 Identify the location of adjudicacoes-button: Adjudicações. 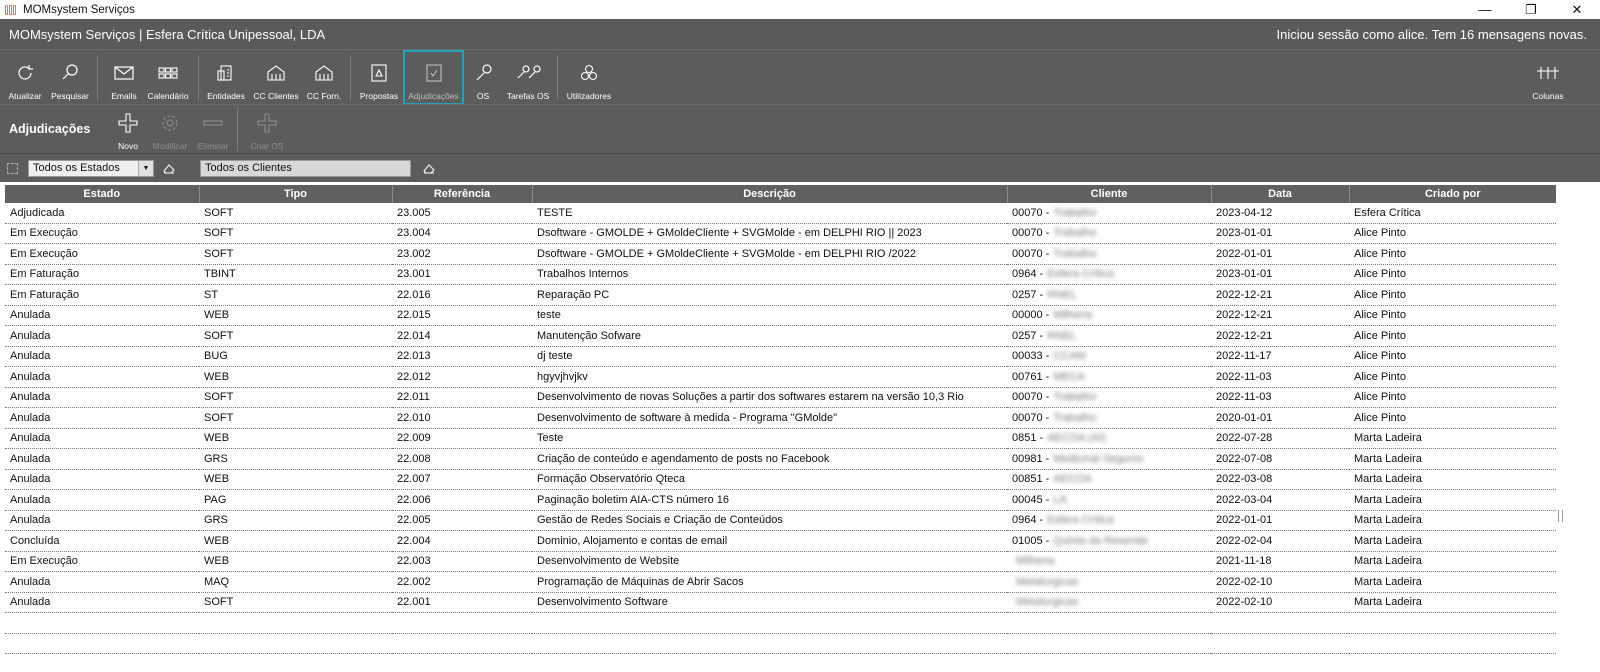
(433, 77).